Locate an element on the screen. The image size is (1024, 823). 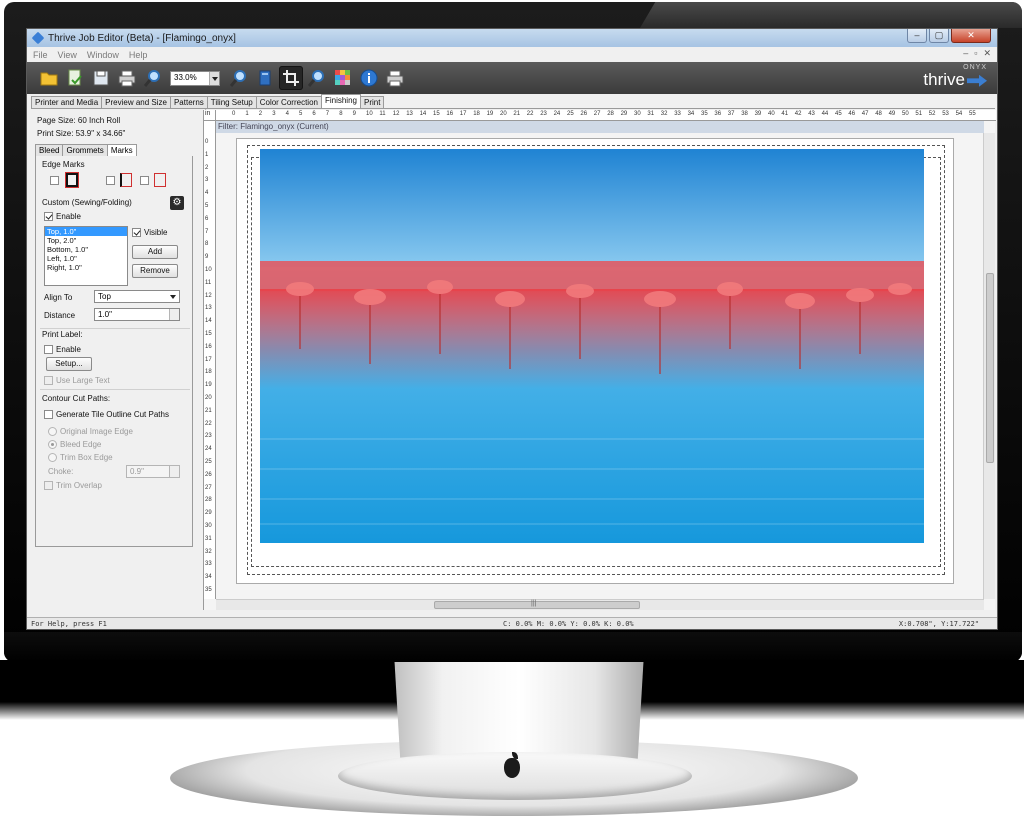
print-label-enable-checkbox is located at coordinates (48, 349).